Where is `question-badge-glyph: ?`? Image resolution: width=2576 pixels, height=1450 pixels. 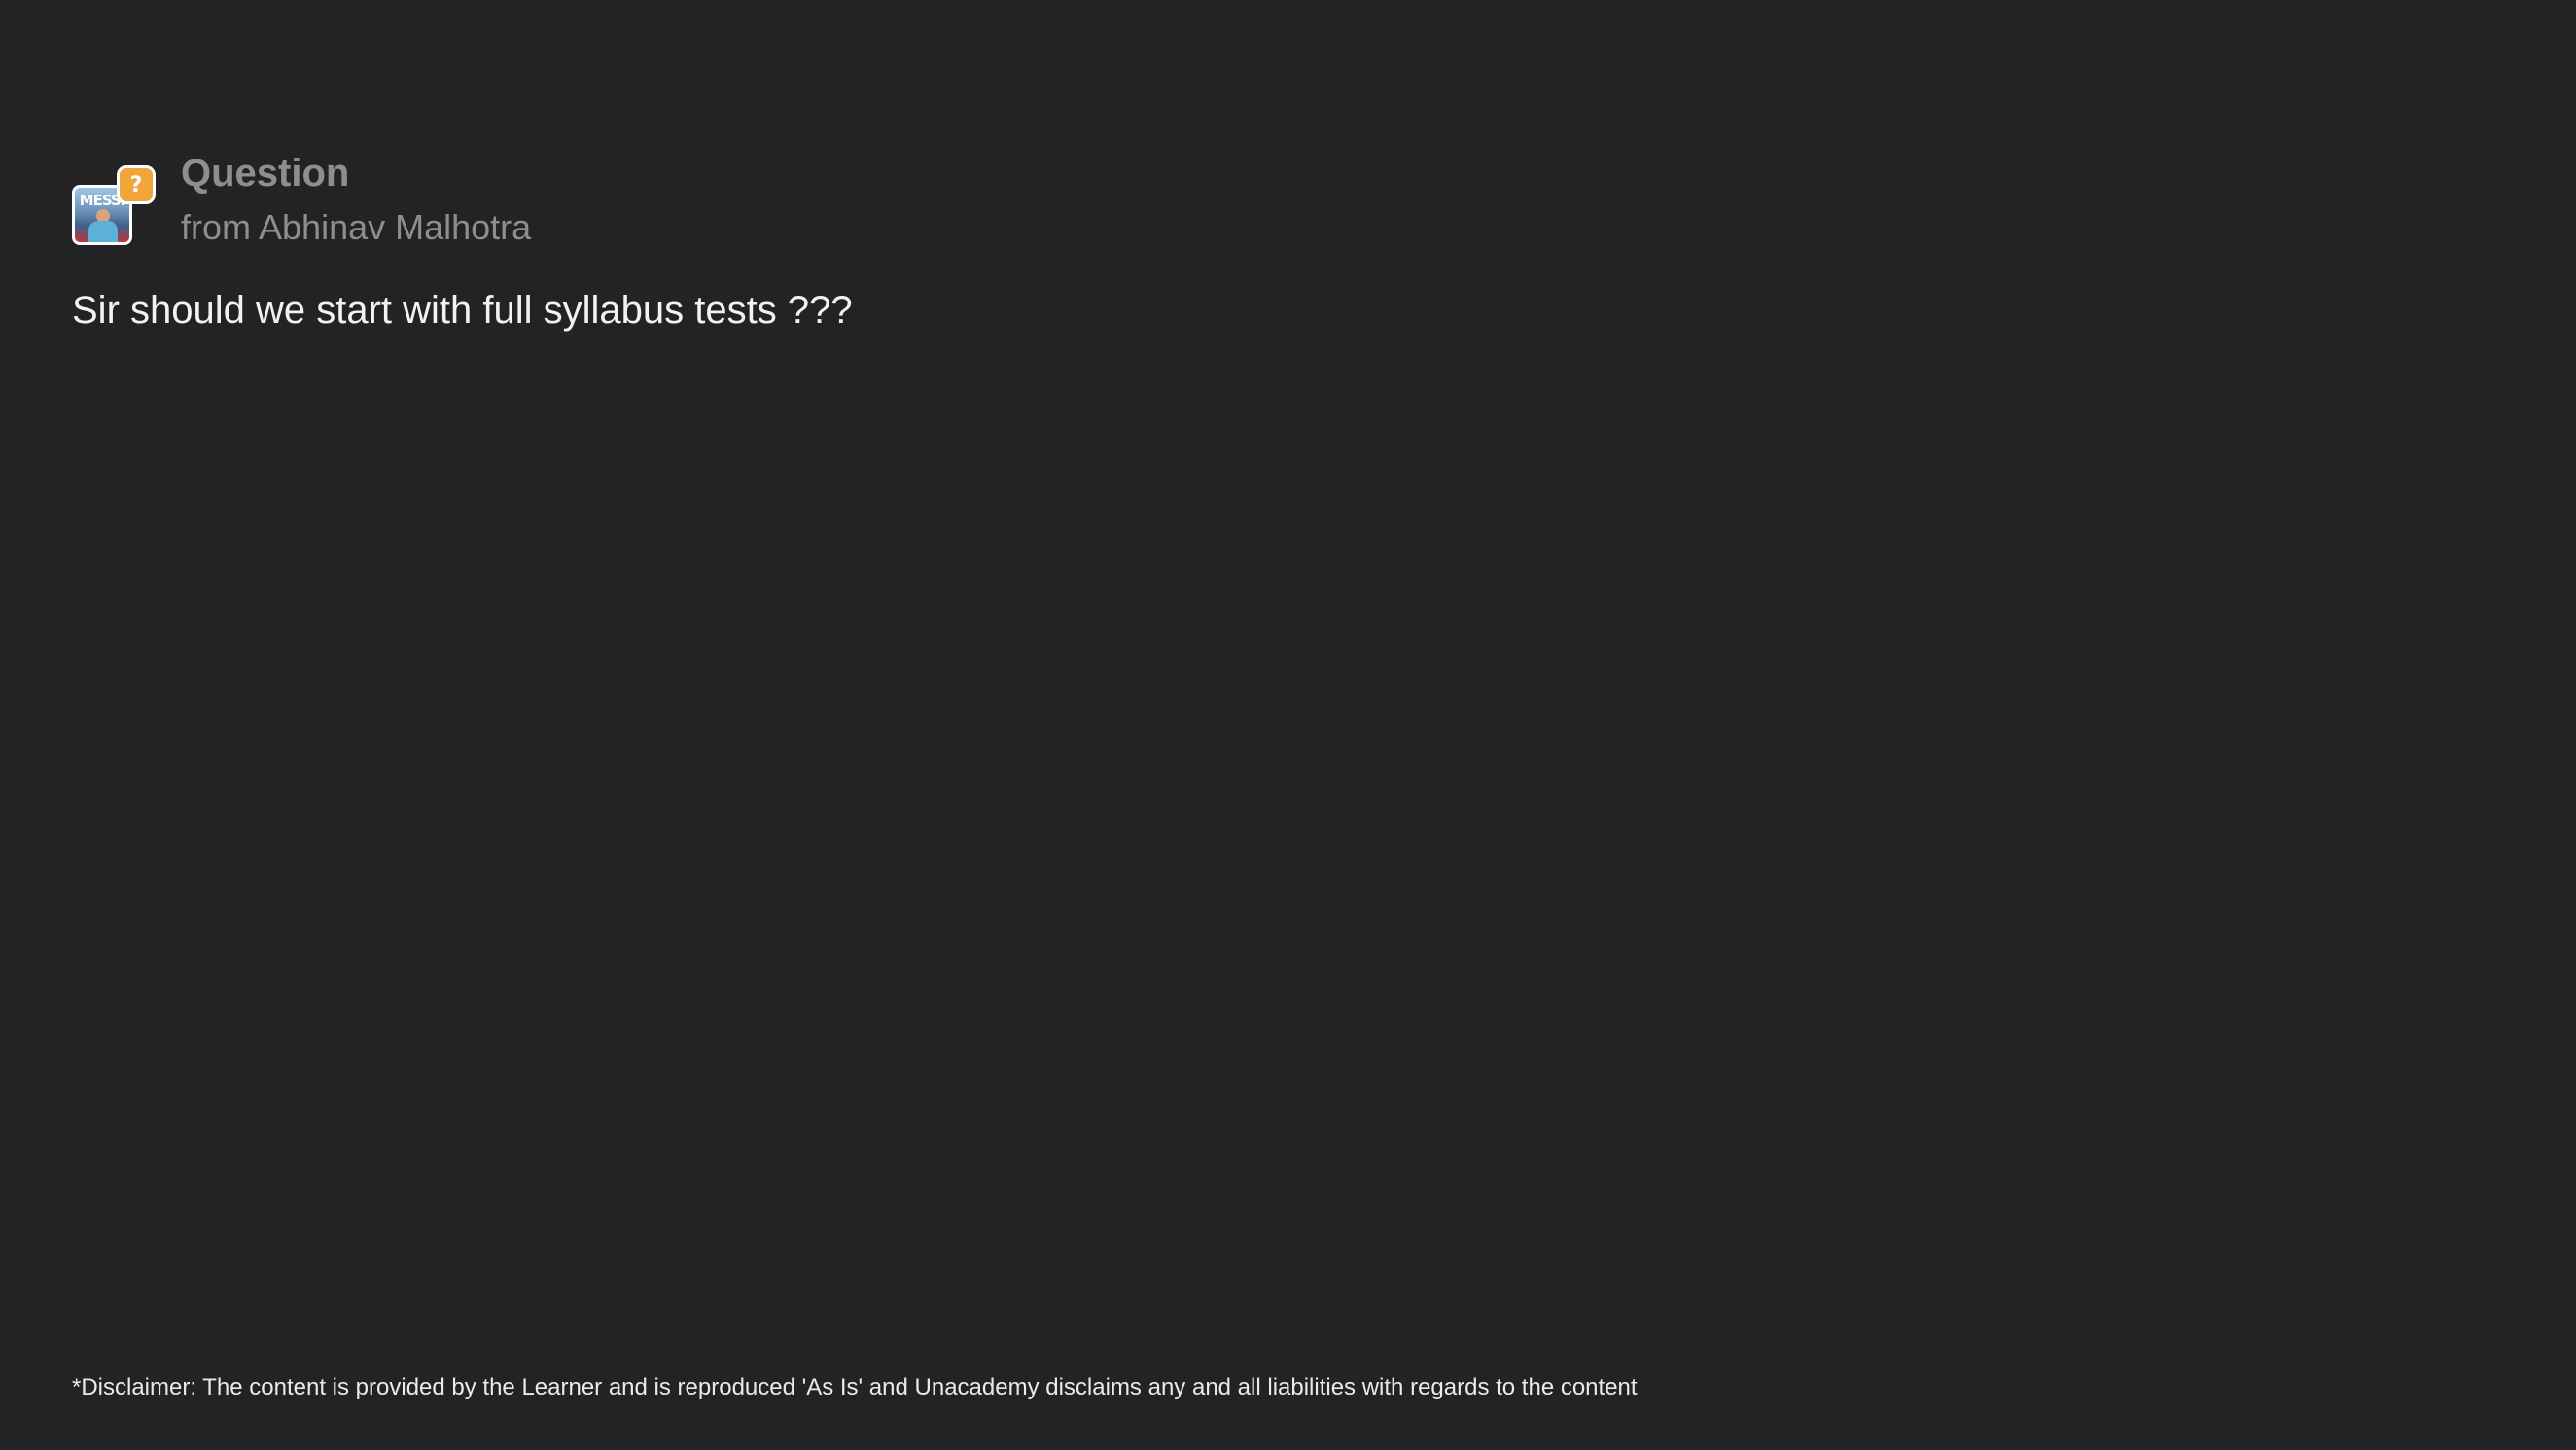
question-badge-glyph: ? is located at coordinates (136, 184).